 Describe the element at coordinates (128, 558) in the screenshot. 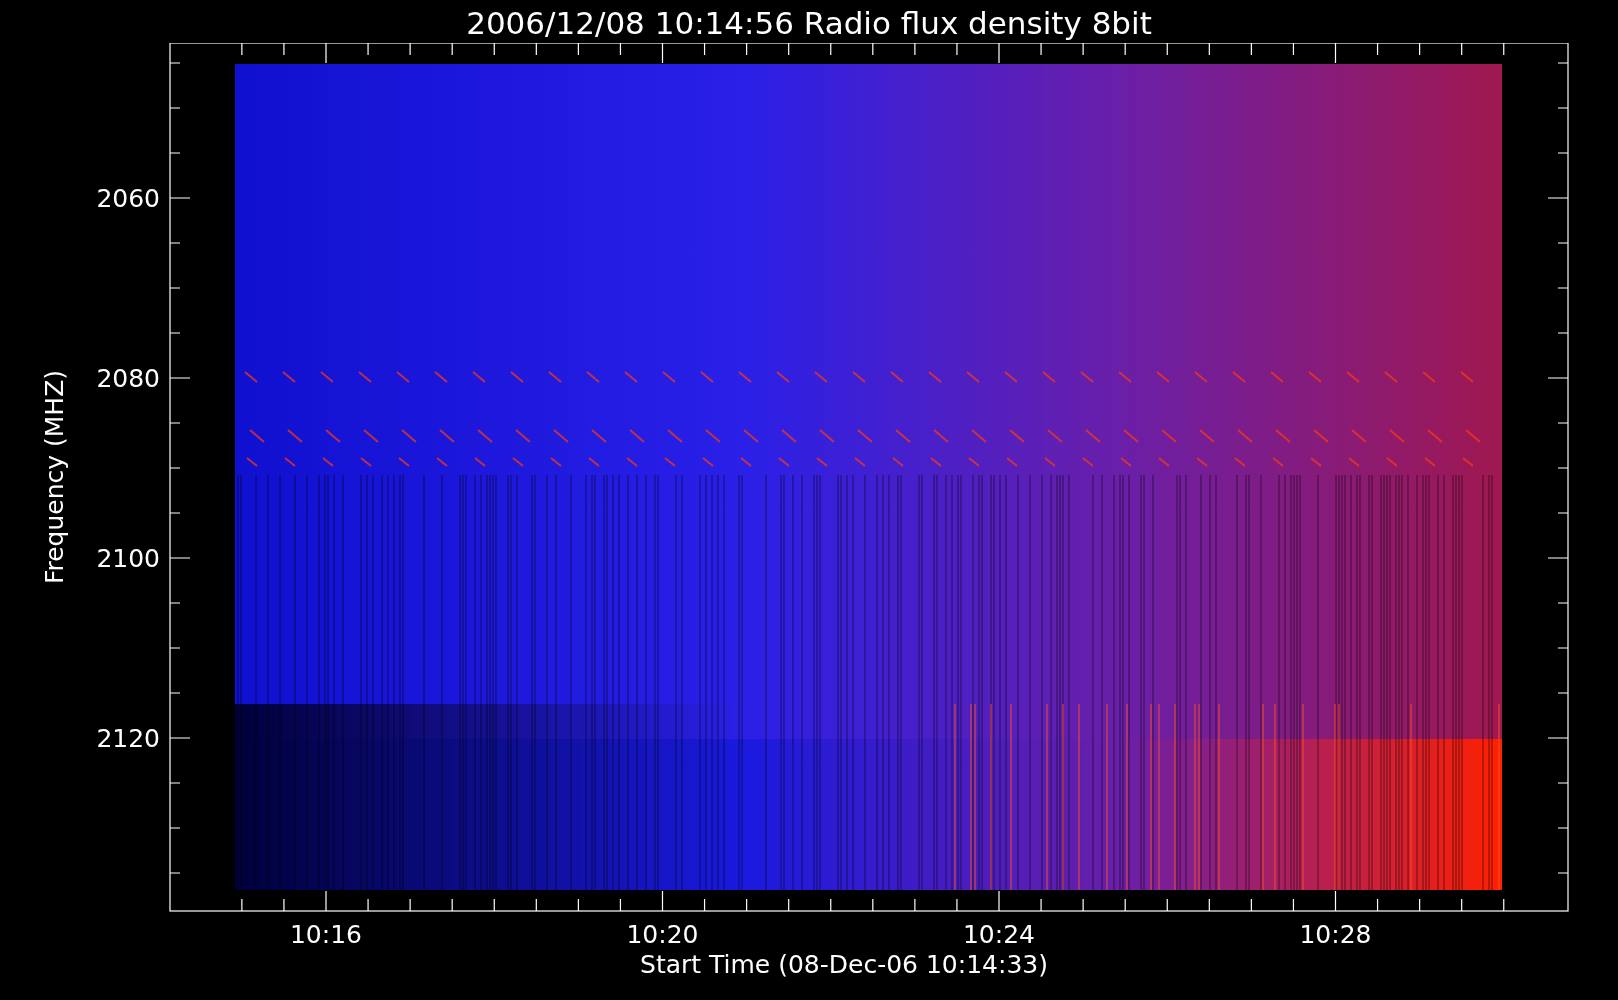

I see `y-tick-label: 2100` at that location.